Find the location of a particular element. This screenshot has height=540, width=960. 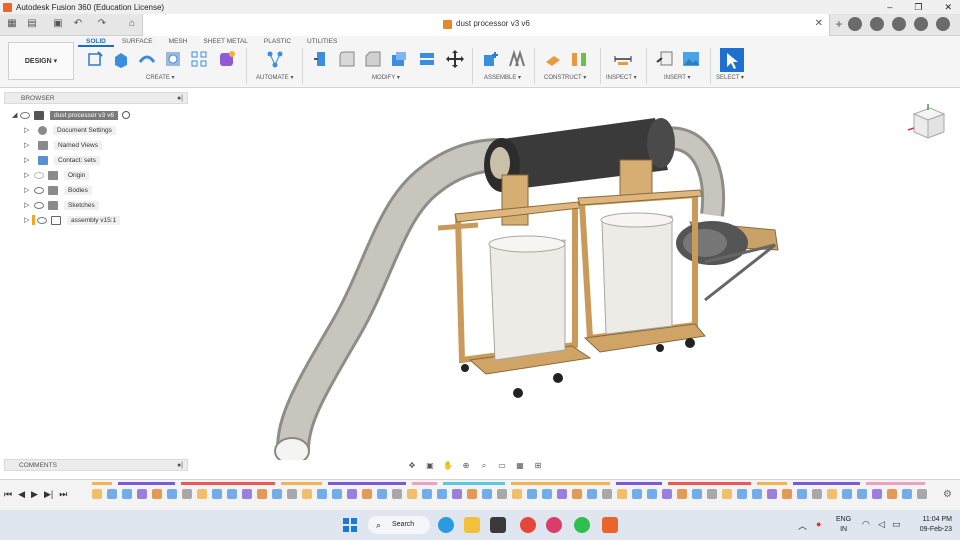

create-menu: CREATE ▾ is located at coordinates (160, 77).